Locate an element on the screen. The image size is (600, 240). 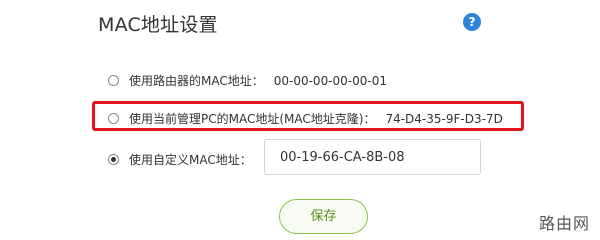
custom-mac-radio is located at coordinates (113, 159).